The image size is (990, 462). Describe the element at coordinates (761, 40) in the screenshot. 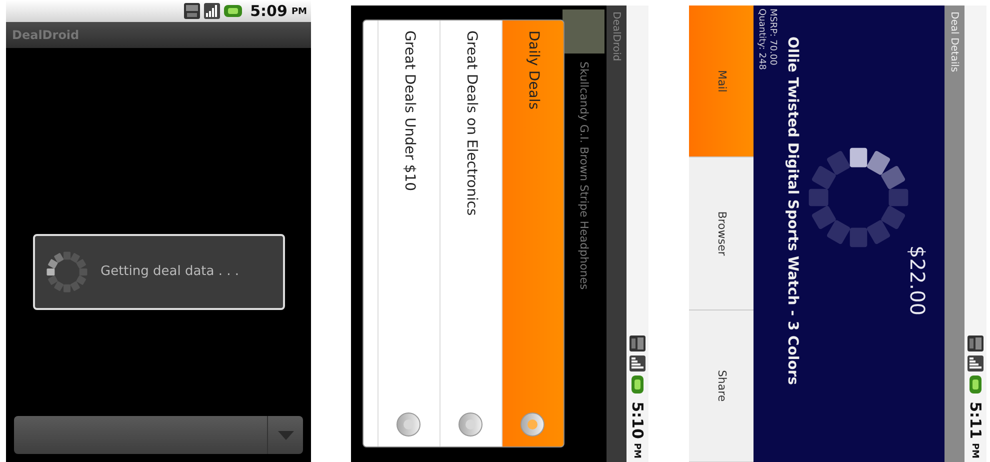

I see `quantity-label: Quantity: 248` at that location.